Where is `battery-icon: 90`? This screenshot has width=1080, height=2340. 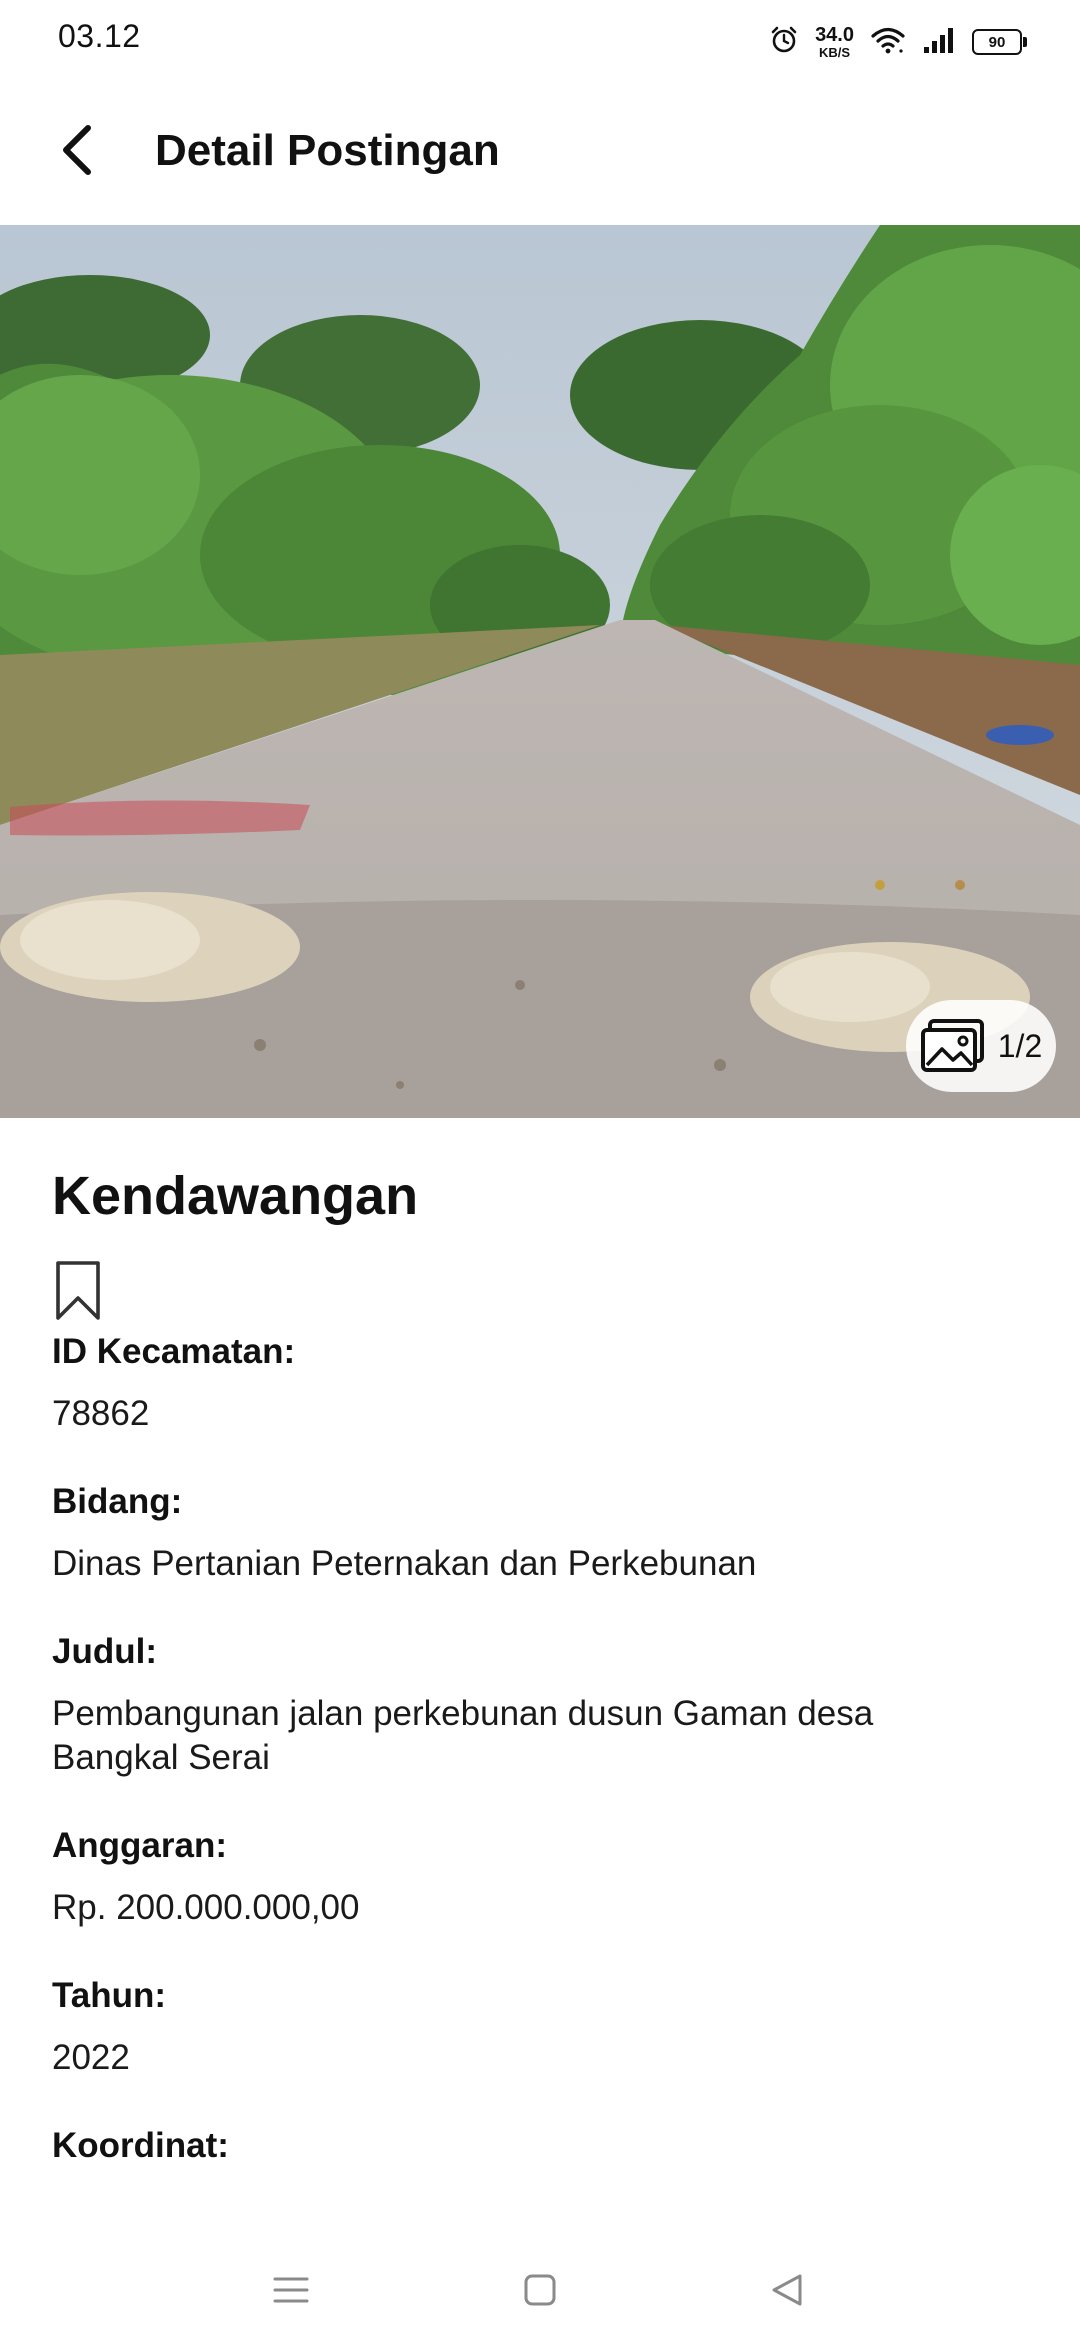
battery-icon: 90 is located at coordinates (999, 42).